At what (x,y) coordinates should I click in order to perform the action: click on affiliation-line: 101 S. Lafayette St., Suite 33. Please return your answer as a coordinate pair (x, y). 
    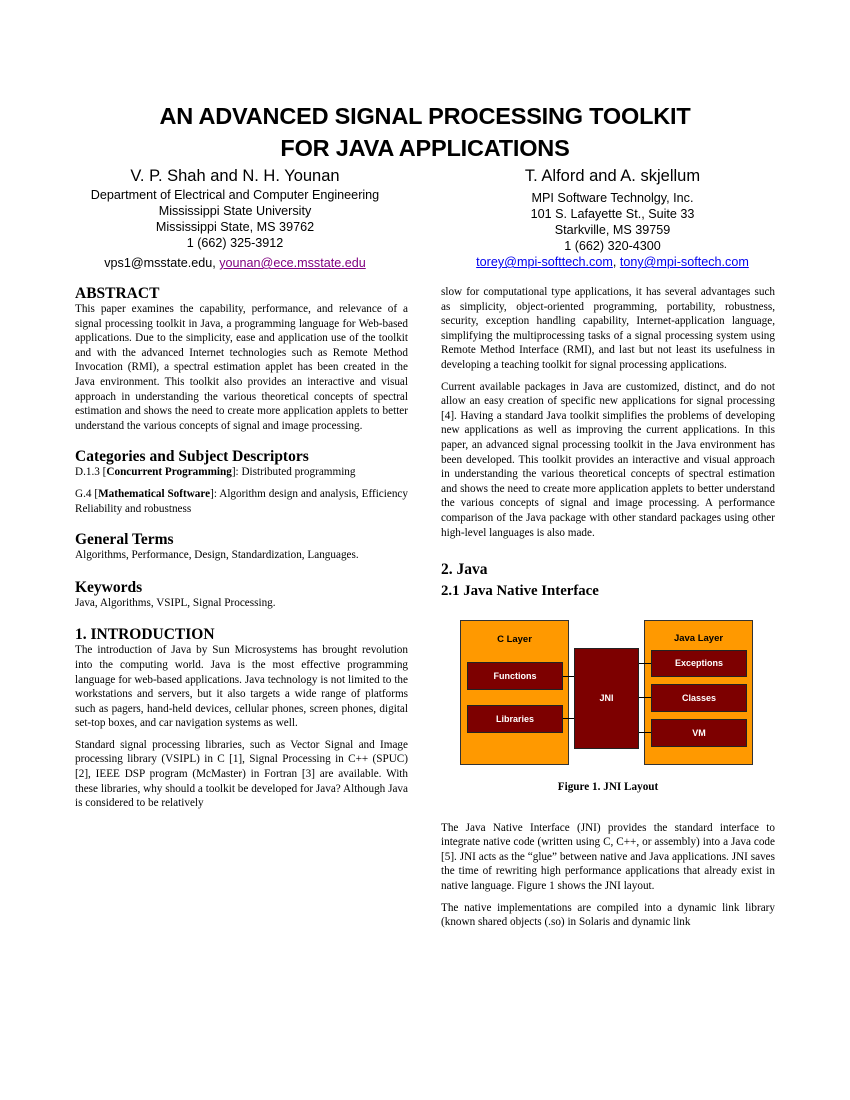
    Looking at the image, I should click on (612, 214).